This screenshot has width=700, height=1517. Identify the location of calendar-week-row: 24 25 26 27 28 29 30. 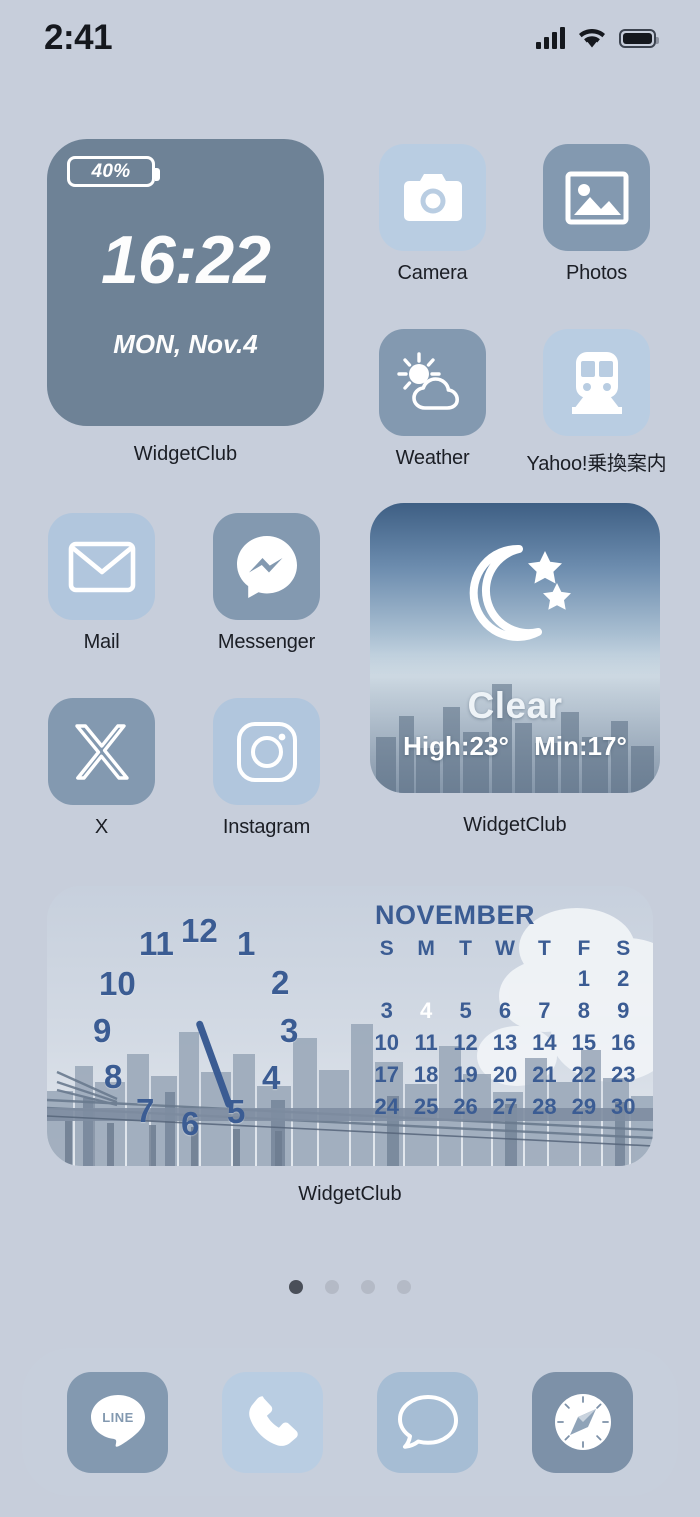
(505, 1107).